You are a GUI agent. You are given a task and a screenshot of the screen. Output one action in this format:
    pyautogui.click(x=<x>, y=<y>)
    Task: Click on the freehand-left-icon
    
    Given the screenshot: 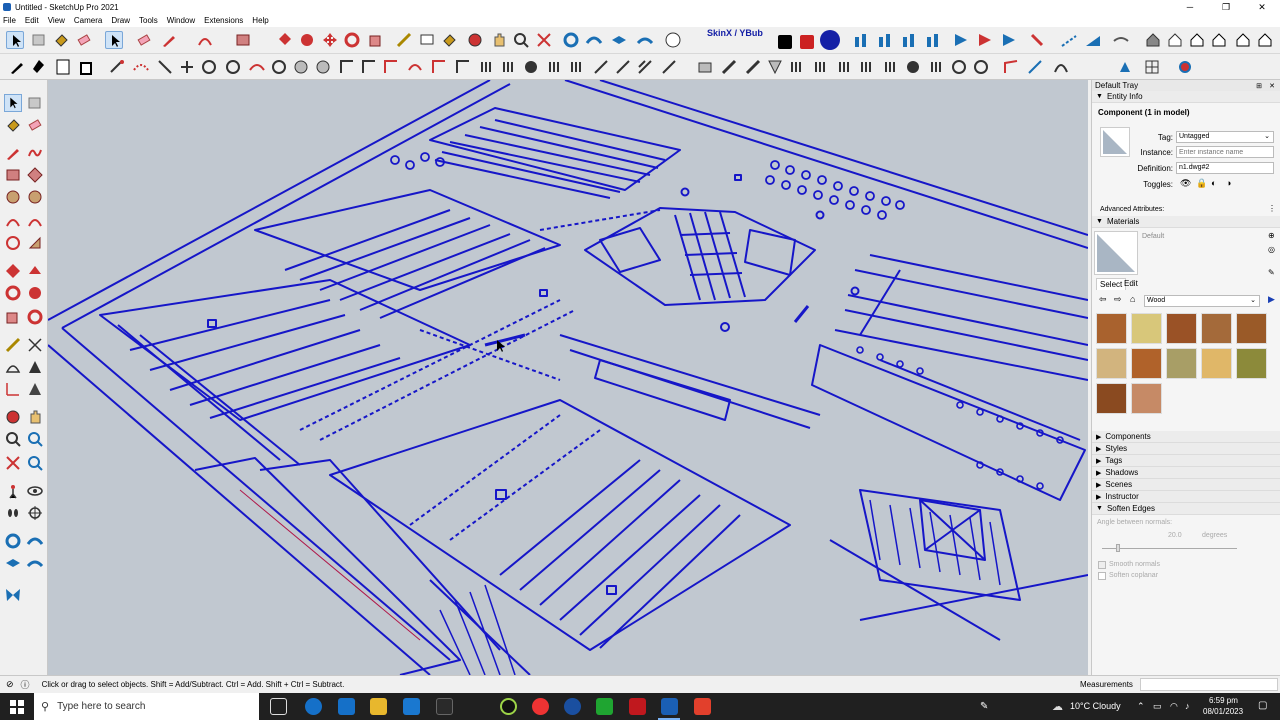 What is the action you would take?
    pyautogui.click(x=35, y=153)
    